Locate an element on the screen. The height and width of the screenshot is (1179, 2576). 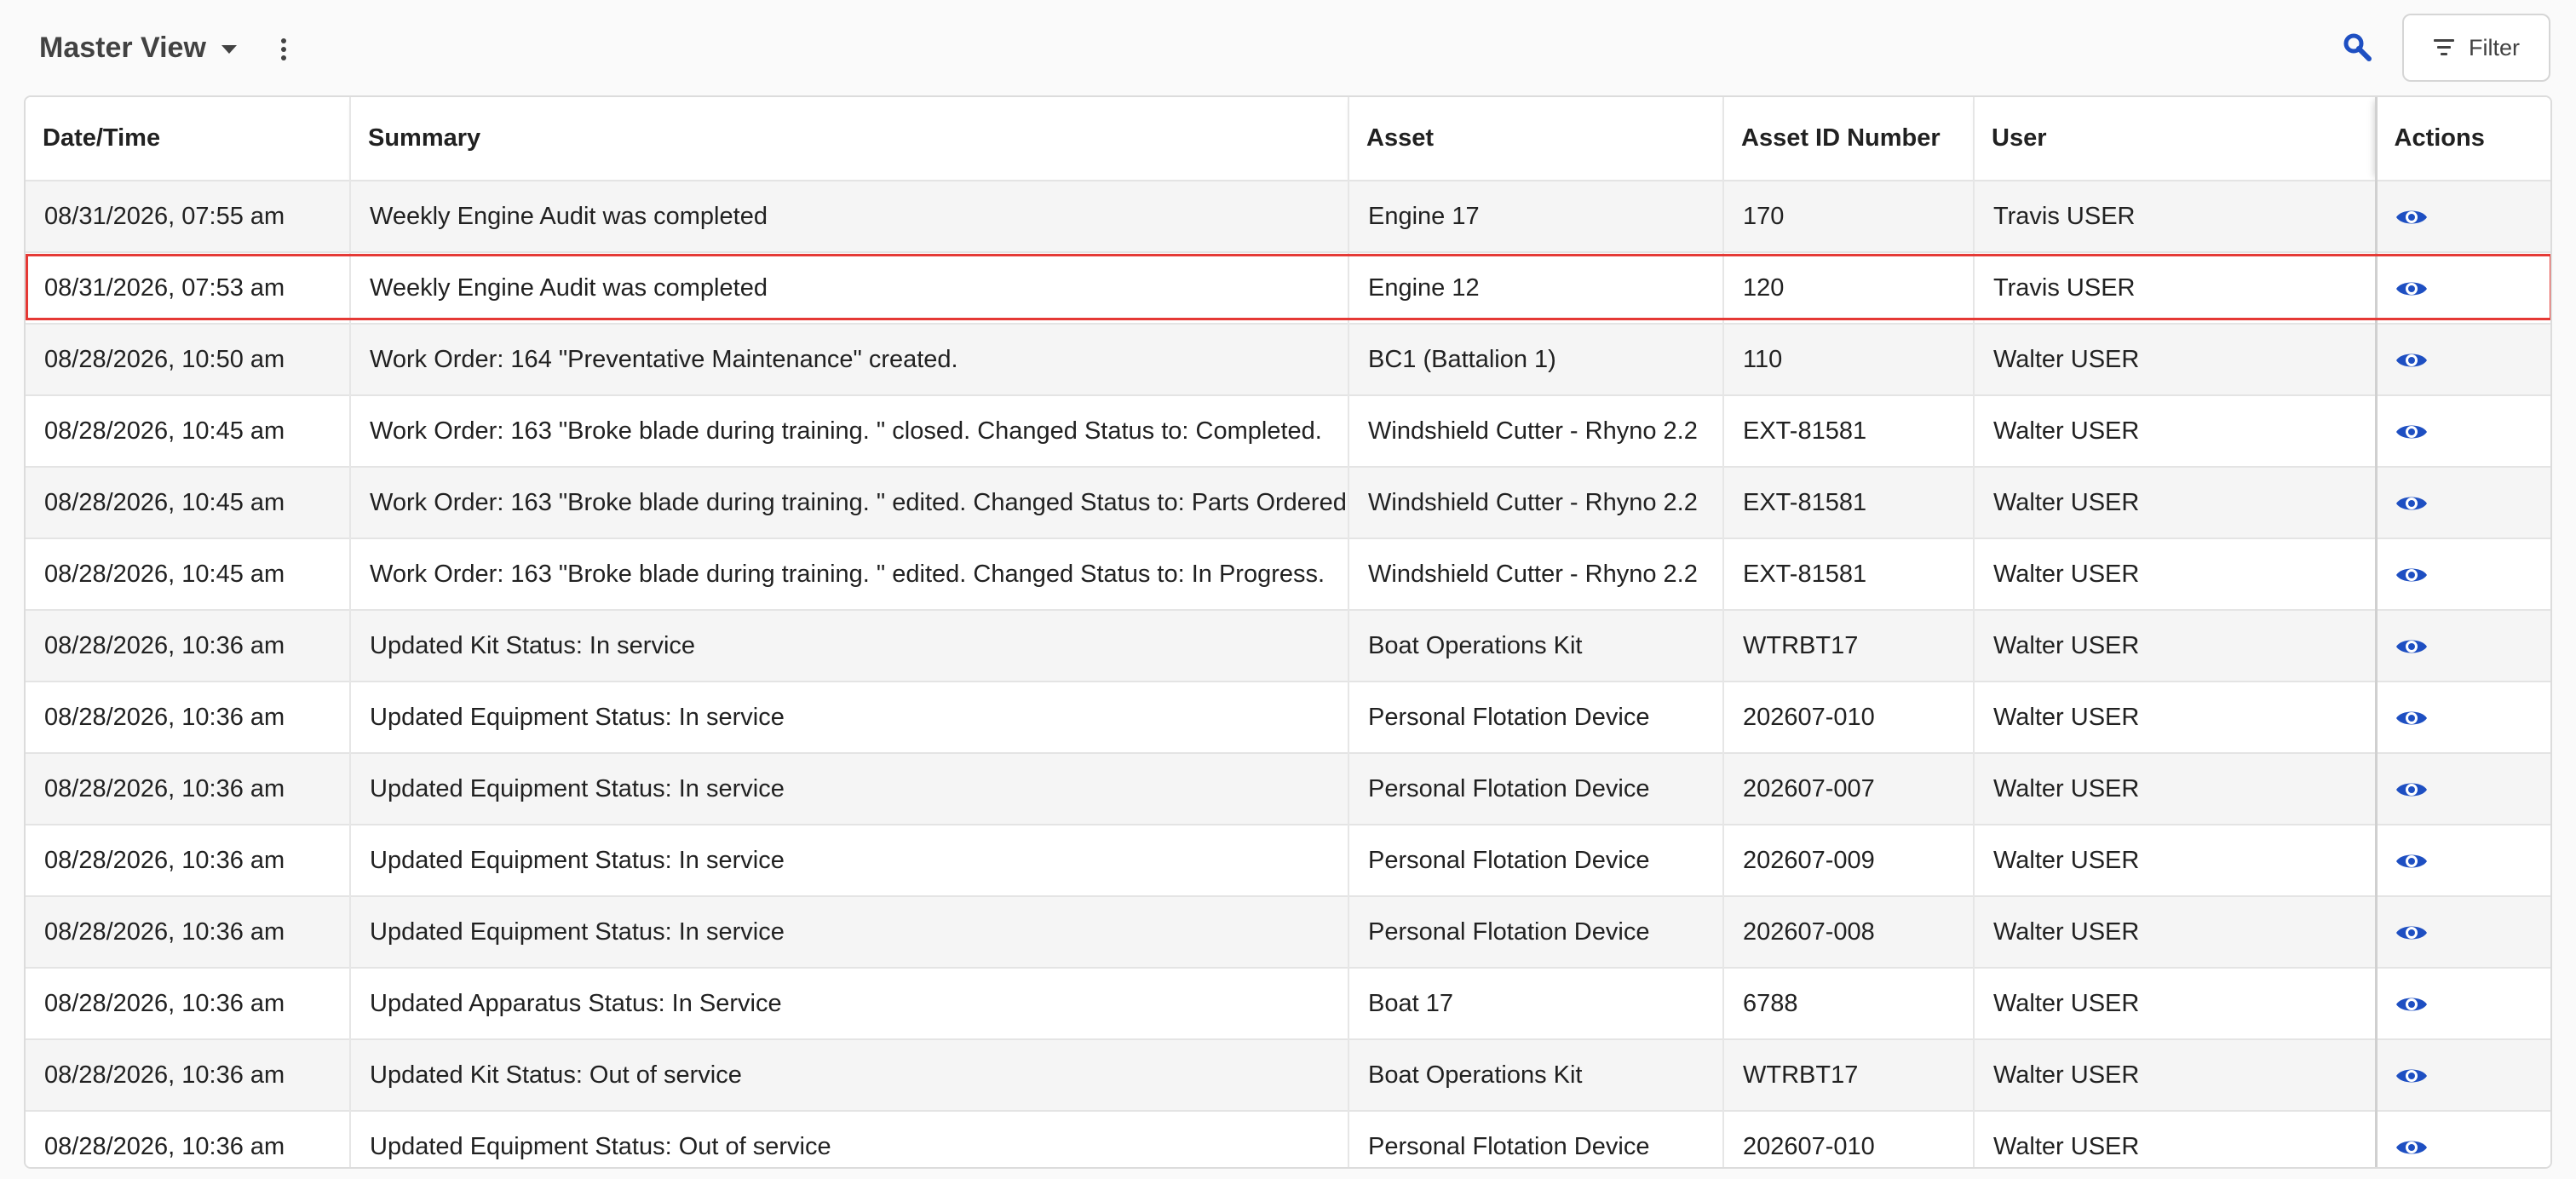
cell-asset-id: 202607-009 is located at coordinates (1849, 860).